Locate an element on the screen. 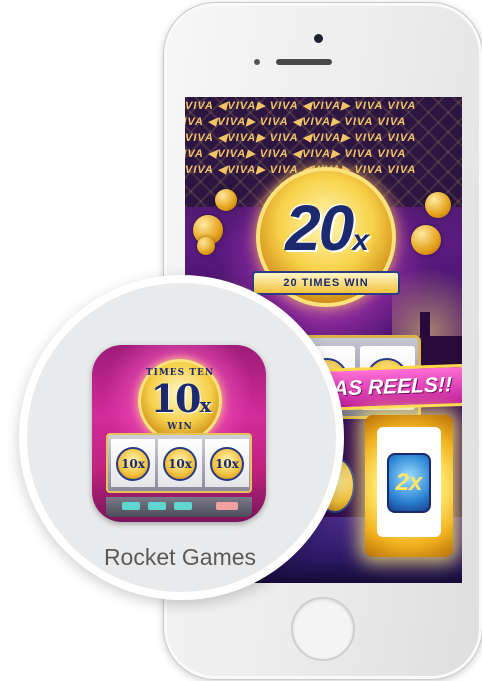 The height and width of the screenshot is (681, 482). app-icon-badge: TIMES TEN 10x WIN is located at coordinates (180, 401).